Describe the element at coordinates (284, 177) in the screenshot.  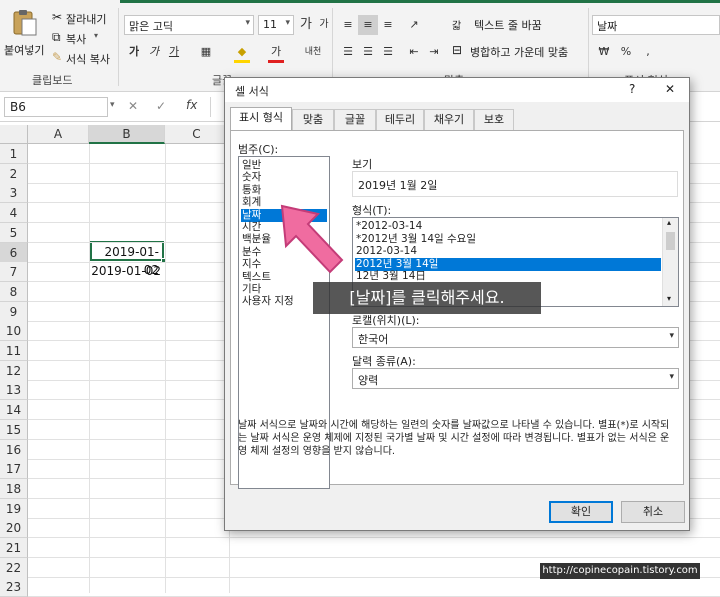
I see `category-item: 숫자` at that location.